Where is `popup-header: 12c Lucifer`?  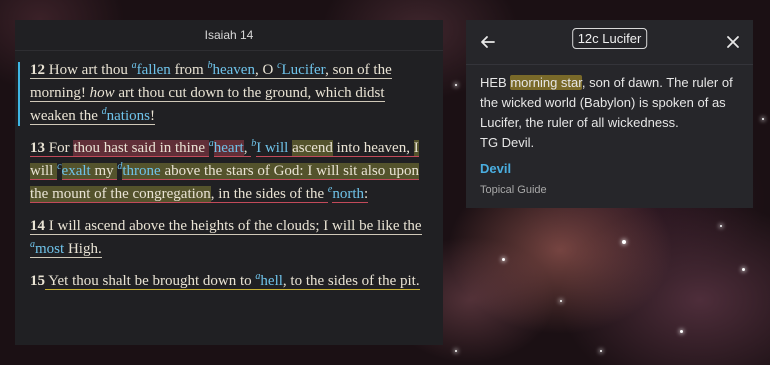 popup-header: 12c Lucifer is located at coordinates (609, 42).